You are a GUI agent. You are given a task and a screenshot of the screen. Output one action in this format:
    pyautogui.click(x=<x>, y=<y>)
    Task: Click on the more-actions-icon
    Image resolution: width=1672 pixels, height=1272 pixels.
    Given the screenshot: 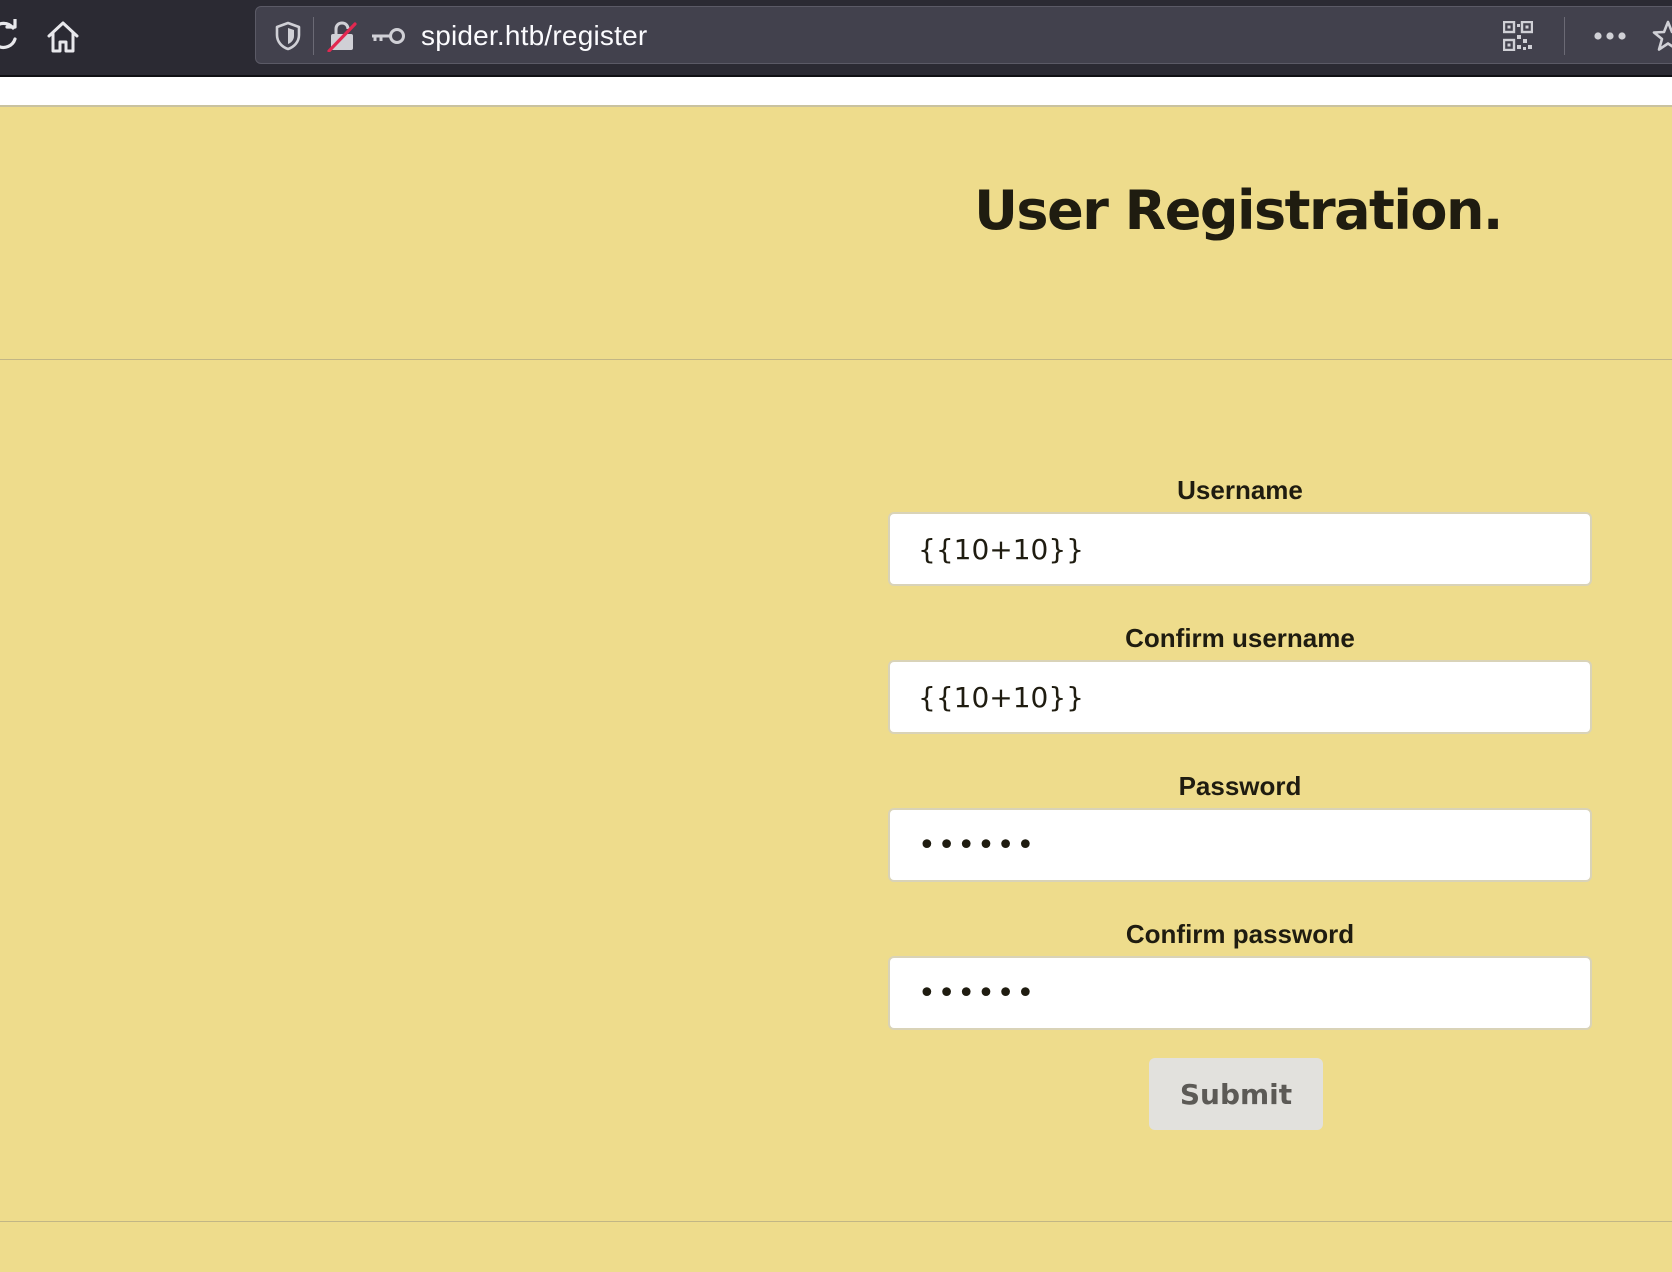 What is the action you would take?
    pyautogui.click(x=1610, y=36)
    